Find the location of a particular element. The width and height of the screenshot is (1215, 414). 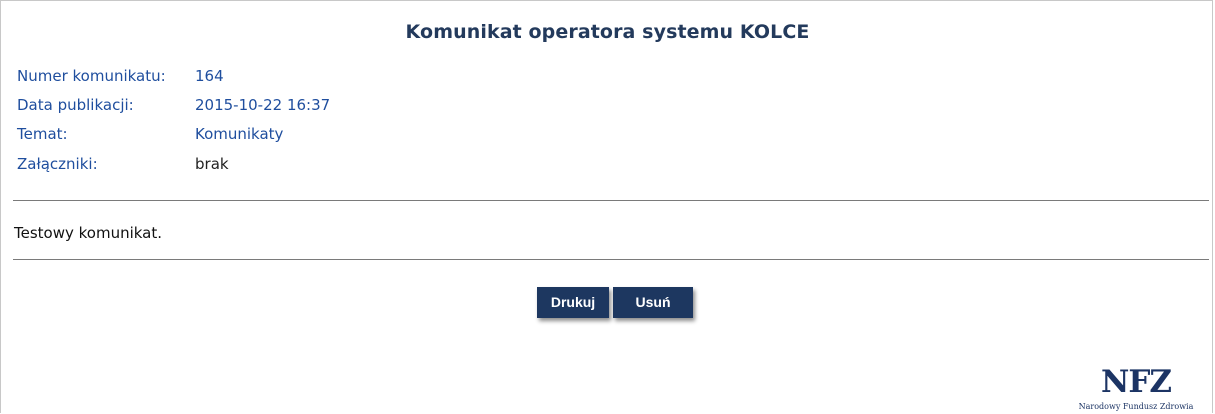

number-value: 164 is located at coordinates (209, 76).